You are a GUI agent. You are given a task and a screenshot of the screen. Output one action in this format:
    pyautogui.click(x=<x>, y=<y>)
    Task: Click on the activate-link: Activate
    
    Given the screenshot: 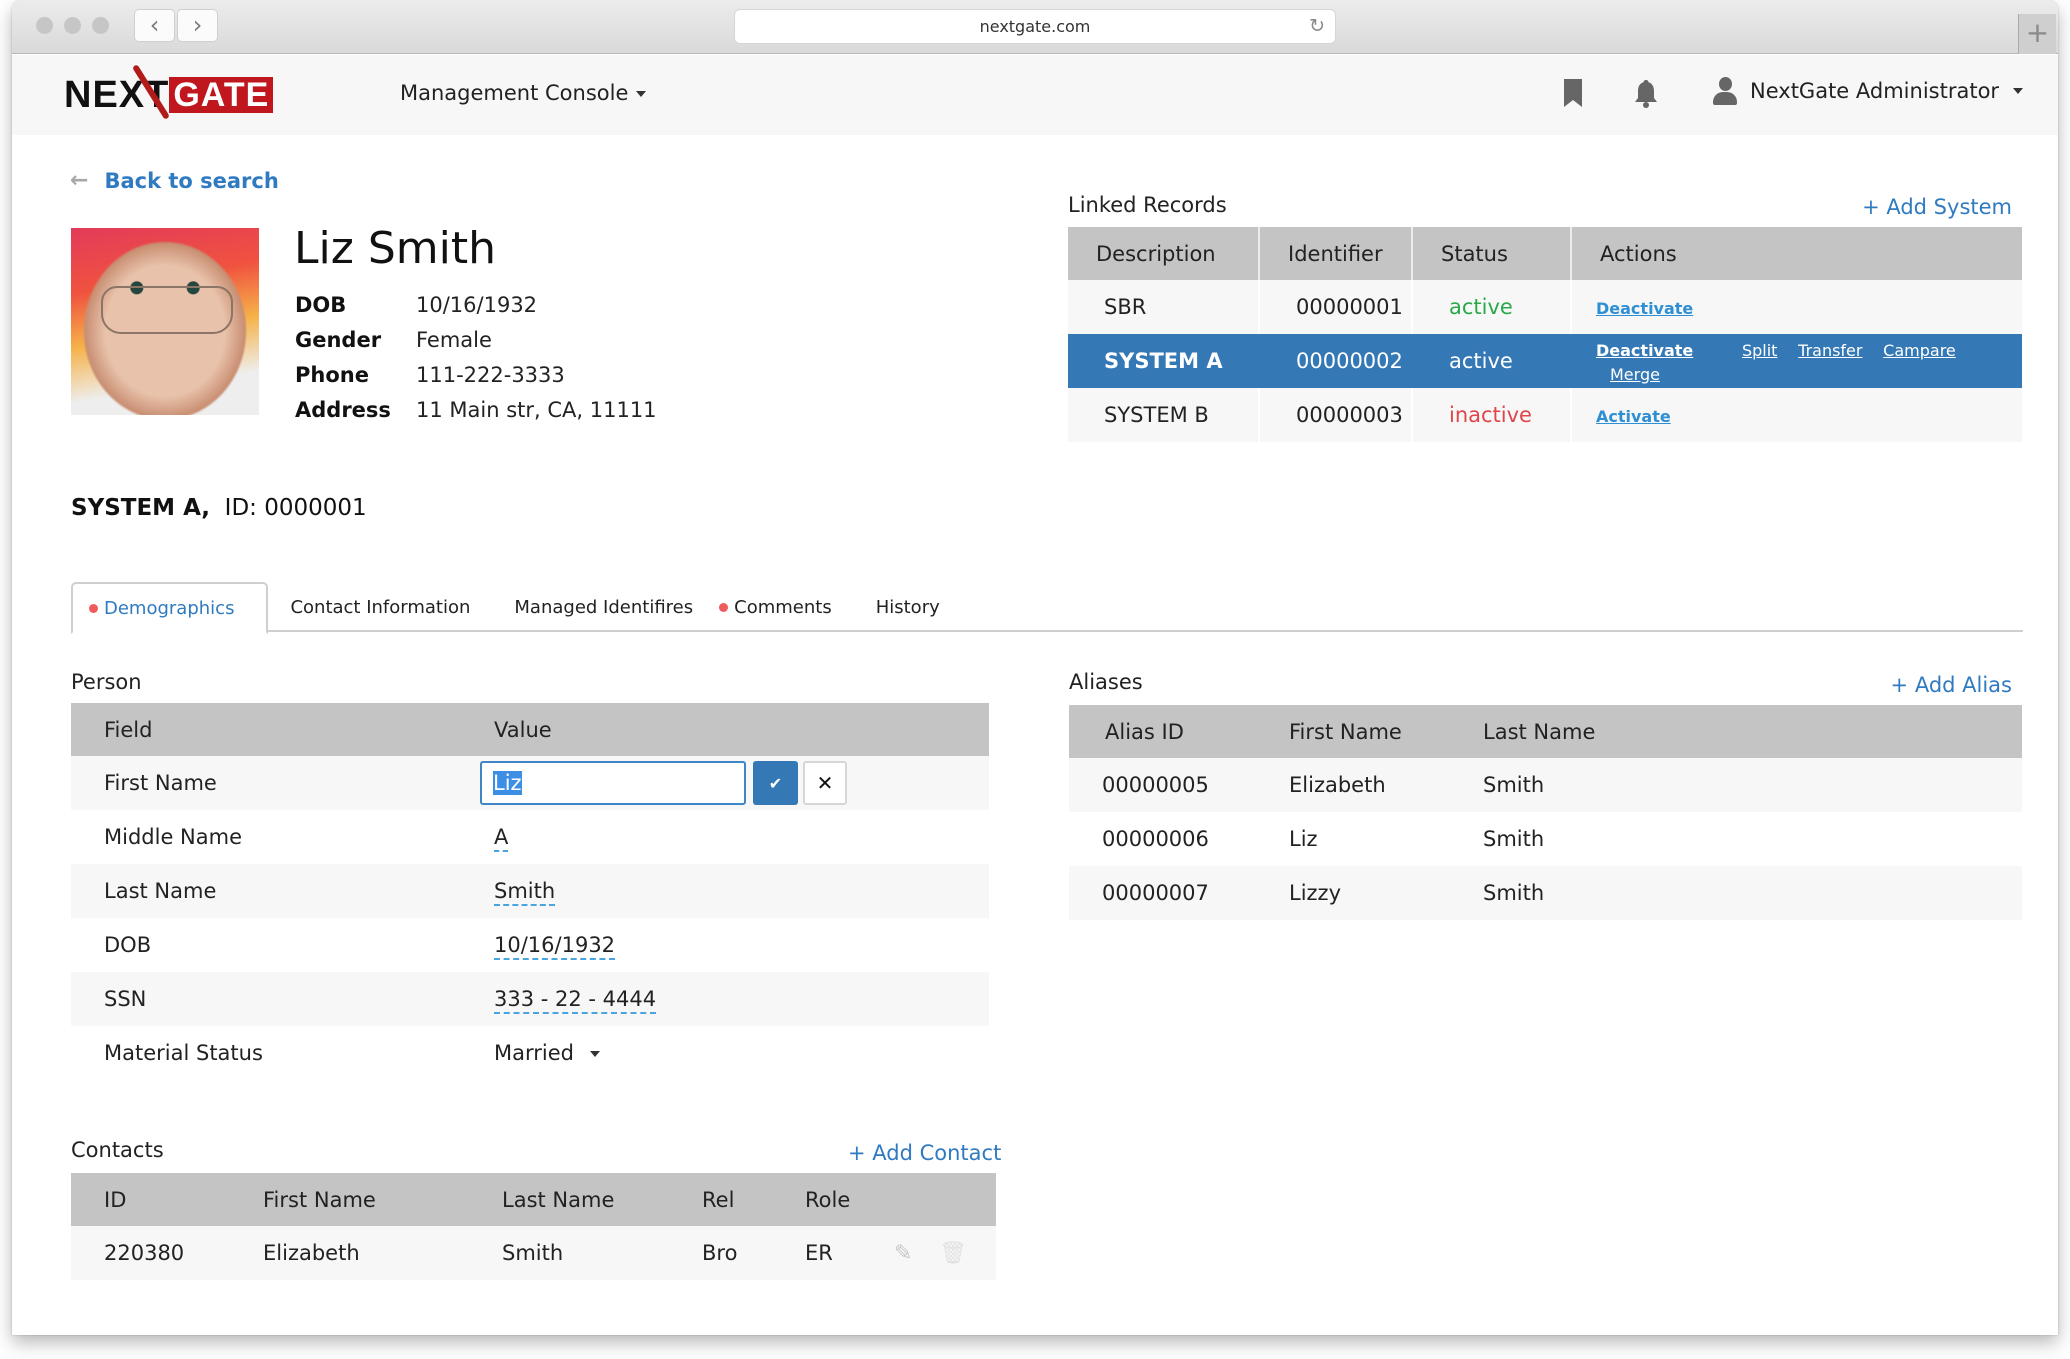 What is the action you would take?
    pyautogui.click(x=1633, y=416)
    